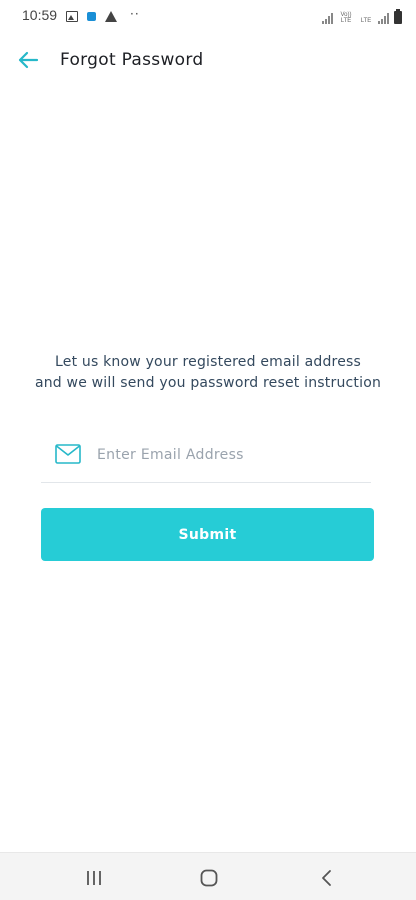 This screenshot has height=900, width=416. Describe the element at coordinates (135, 14) in the screenshot. I see `more-dots-icon: ··` at that location.